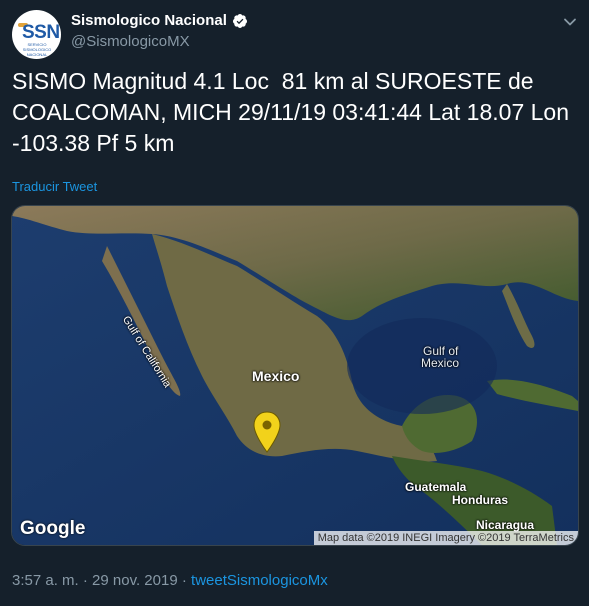 The width and height of the screenshot is (589, 606). What do you see at coordinates (276, 376) in the screenshot?
I see `map-label-mexico: Mexico` at bounding box center [276, 376].